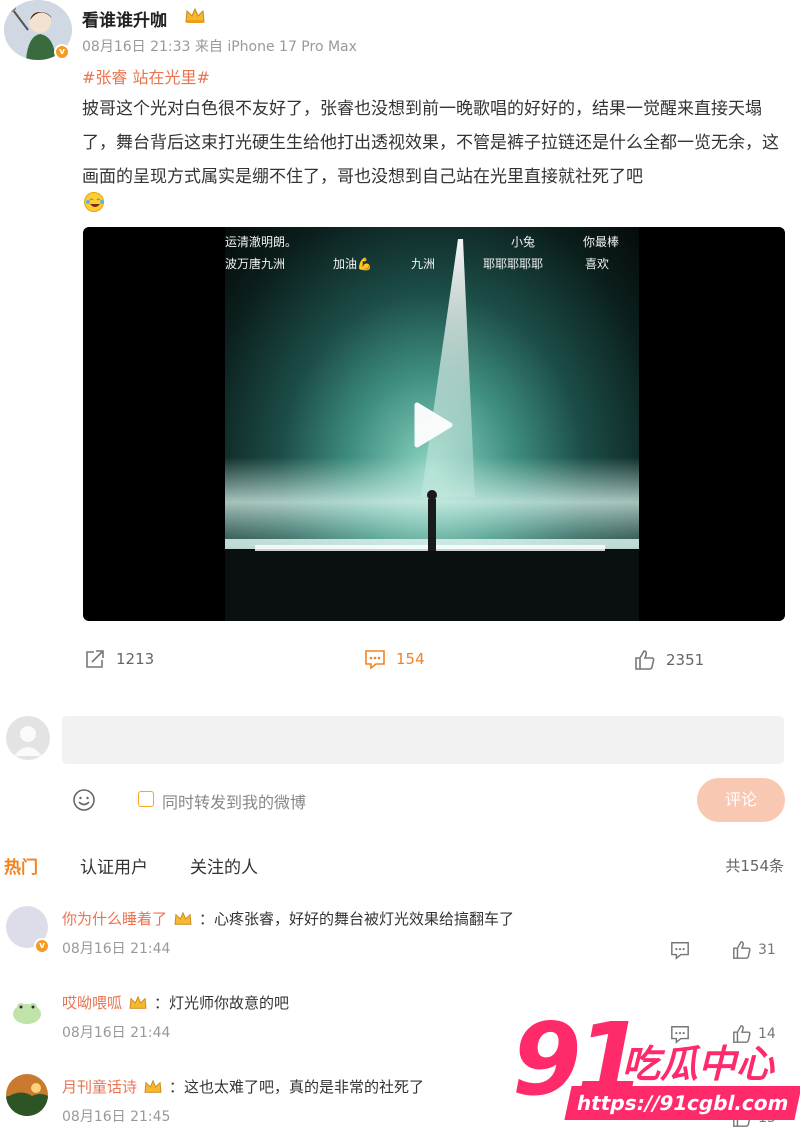 This screenshot has height=1140, width=800. I want to click on tab-verified-users: 认证用户, so click(114, 865).